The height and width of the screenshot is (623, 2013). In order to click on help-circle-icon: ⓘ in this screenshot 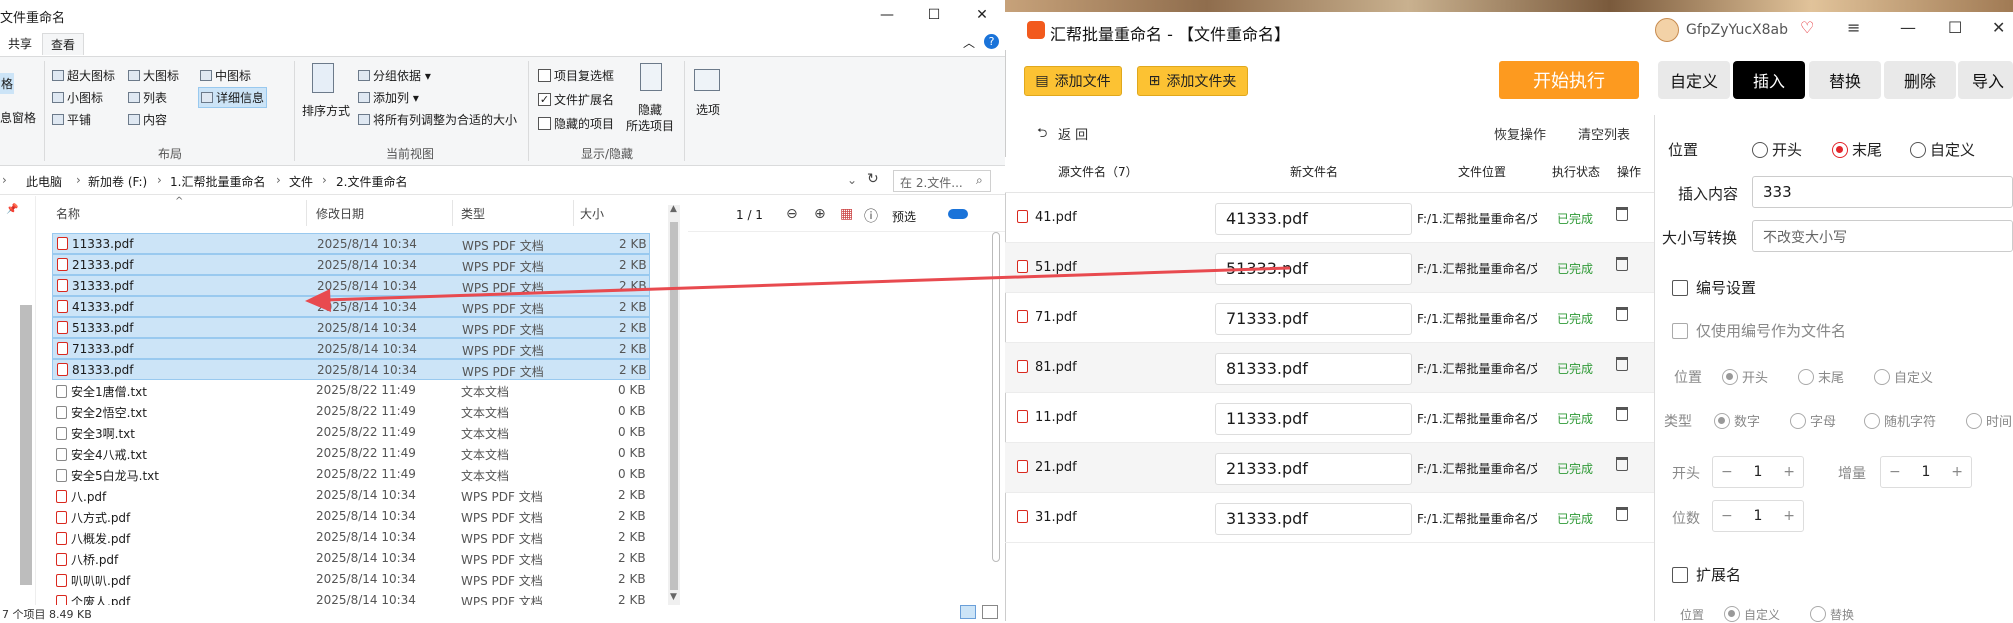, I will do `click(871, 216)`.